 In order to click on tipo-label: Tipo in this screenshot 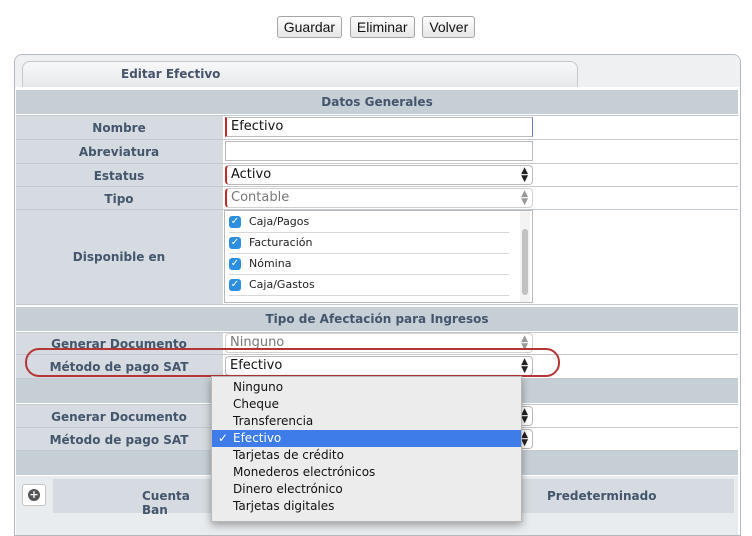, I will do `click(119, 199)`.